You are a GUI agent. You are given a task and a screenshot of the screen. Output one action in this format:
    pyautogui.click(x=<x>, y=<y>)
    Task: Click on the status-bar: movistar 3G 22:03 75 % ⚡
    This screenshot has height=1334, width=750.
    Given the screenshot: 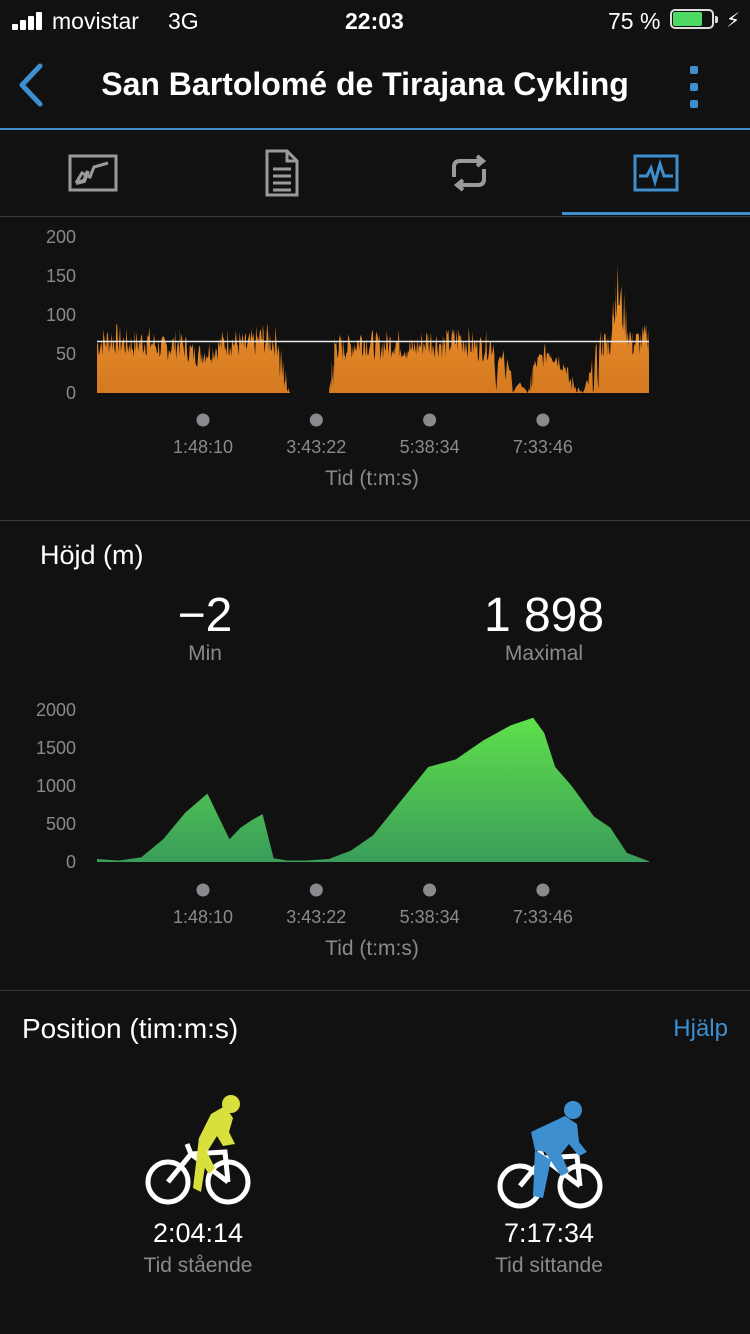 What is the action you would take?
    pyautogui.click(x=375, y=22)
    